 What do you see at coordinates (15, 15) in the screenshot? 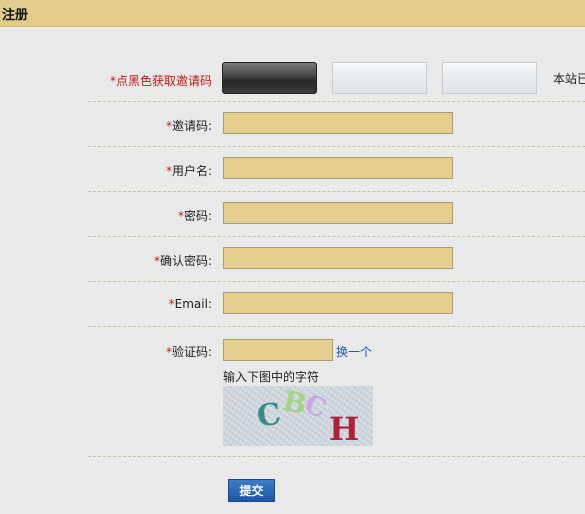
I see `page-title: 注册` at bounding box center [15, 15].